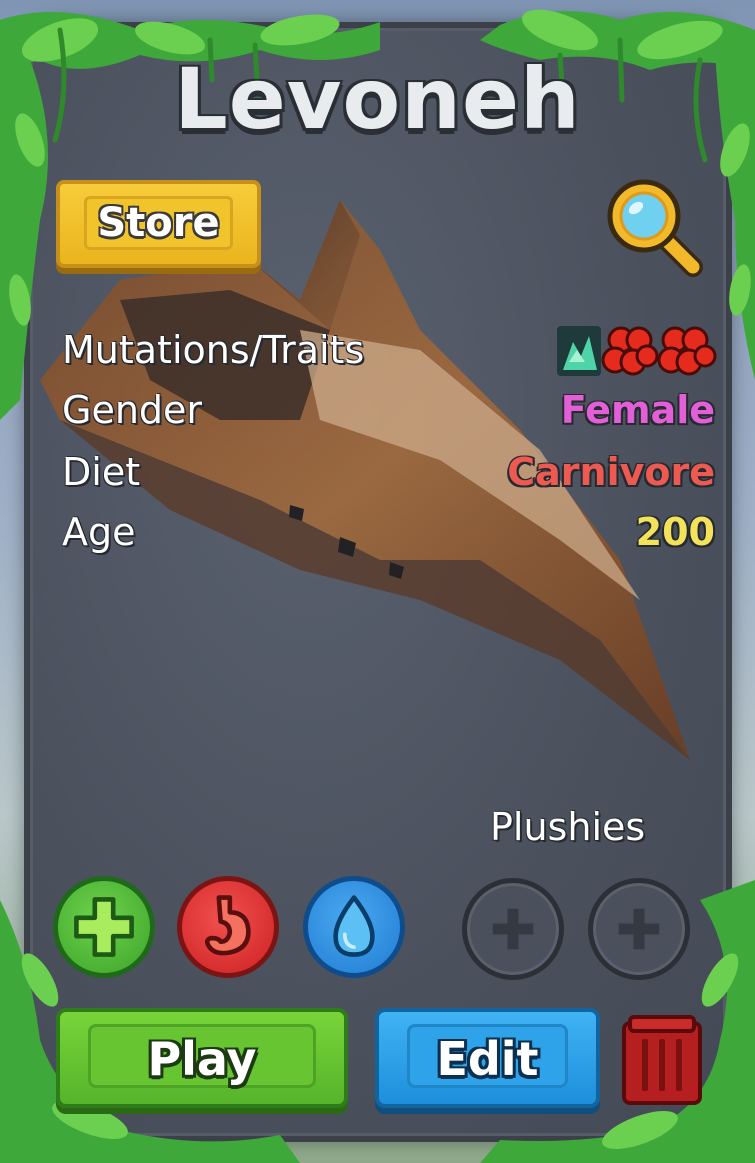  What do you see at coordinates (675, 532) in the screenshot?
I see `age-value: 200` at bounding box center [675, 532].